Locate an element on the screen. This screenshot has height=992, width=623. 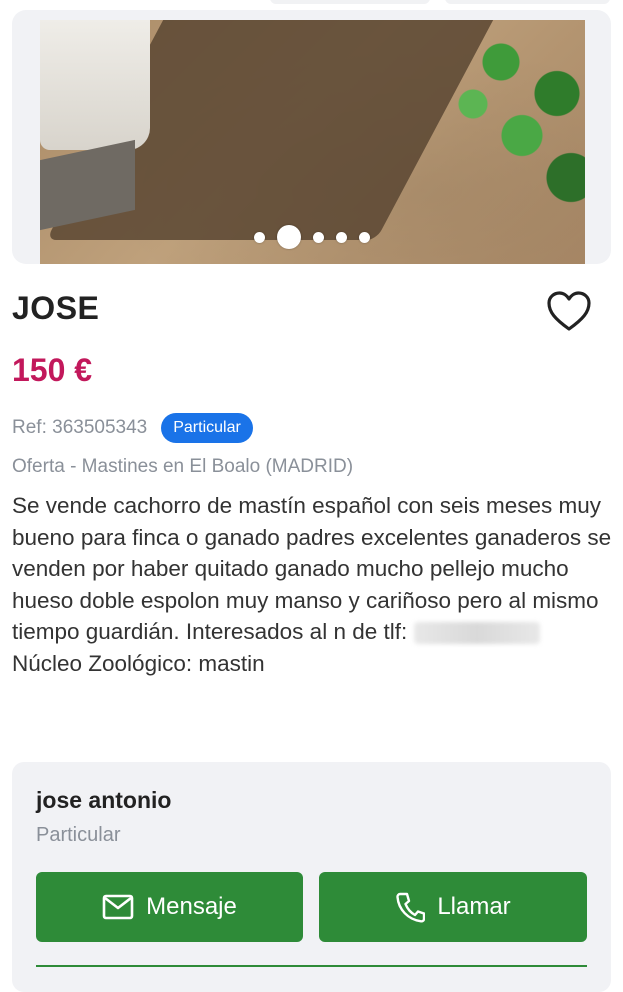
seller-name: jose antonio is located at coordinates (104, 800).